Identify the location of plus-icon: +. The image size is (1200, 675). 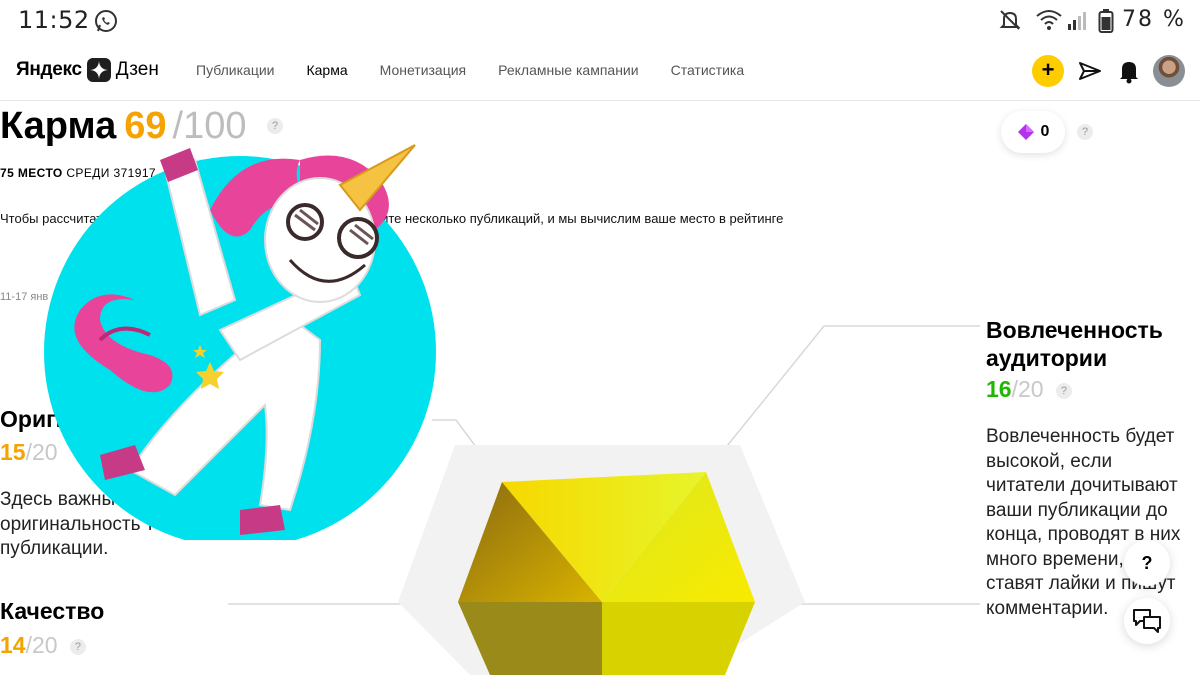
(1048, 69).